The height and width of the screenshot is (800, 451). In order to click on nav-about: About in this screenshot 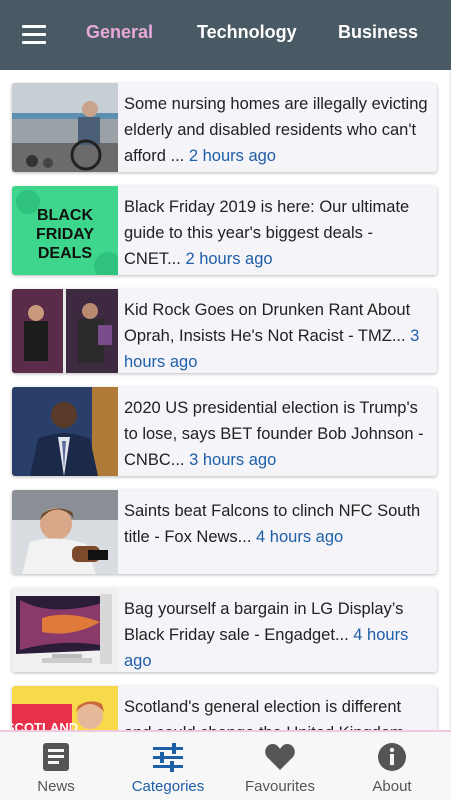, I will do `click(392, 766)`.